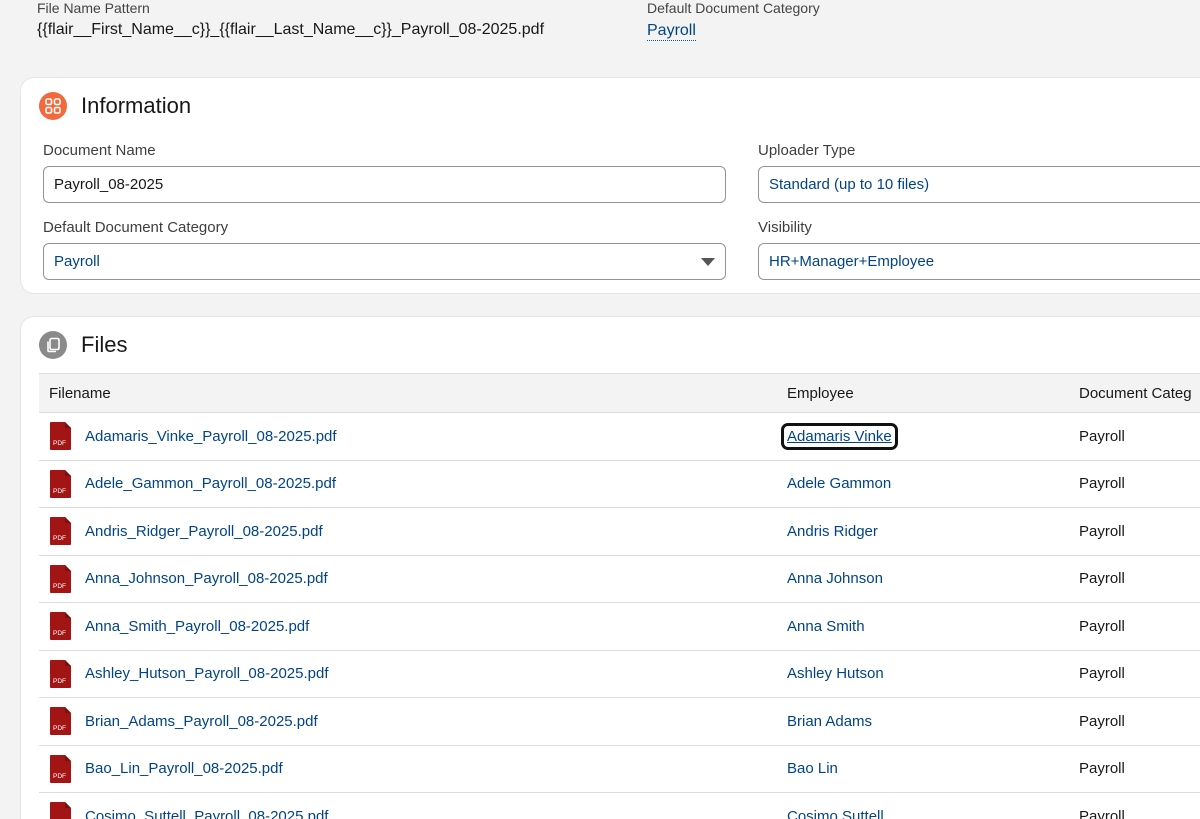 This screenshot has width=1200, height=819. Describe the element at coordinates (184, 768) in the screenshot. I see `filename-link: Bao_Lin_Payroll_08-2025.pdf` at that location.